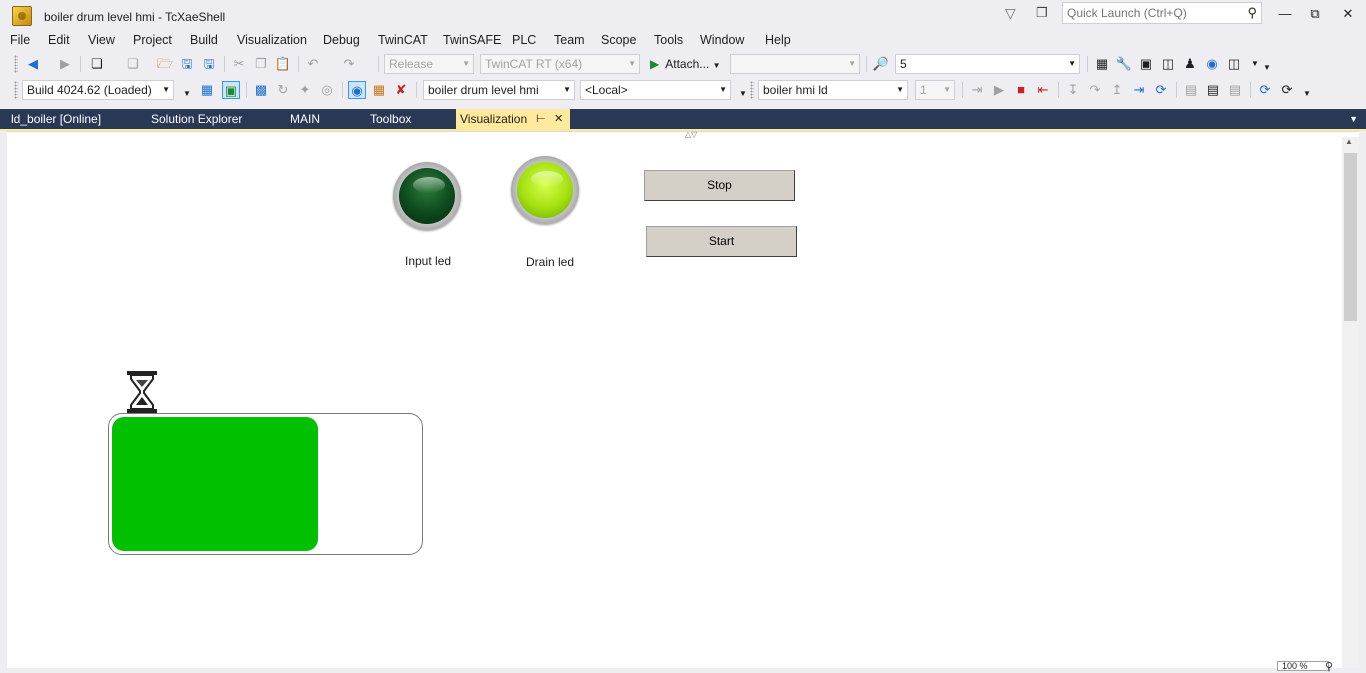  Describe the element at coordinates (133, 64) in the screenshot. I see `add-item-icon: ❏` at that location.